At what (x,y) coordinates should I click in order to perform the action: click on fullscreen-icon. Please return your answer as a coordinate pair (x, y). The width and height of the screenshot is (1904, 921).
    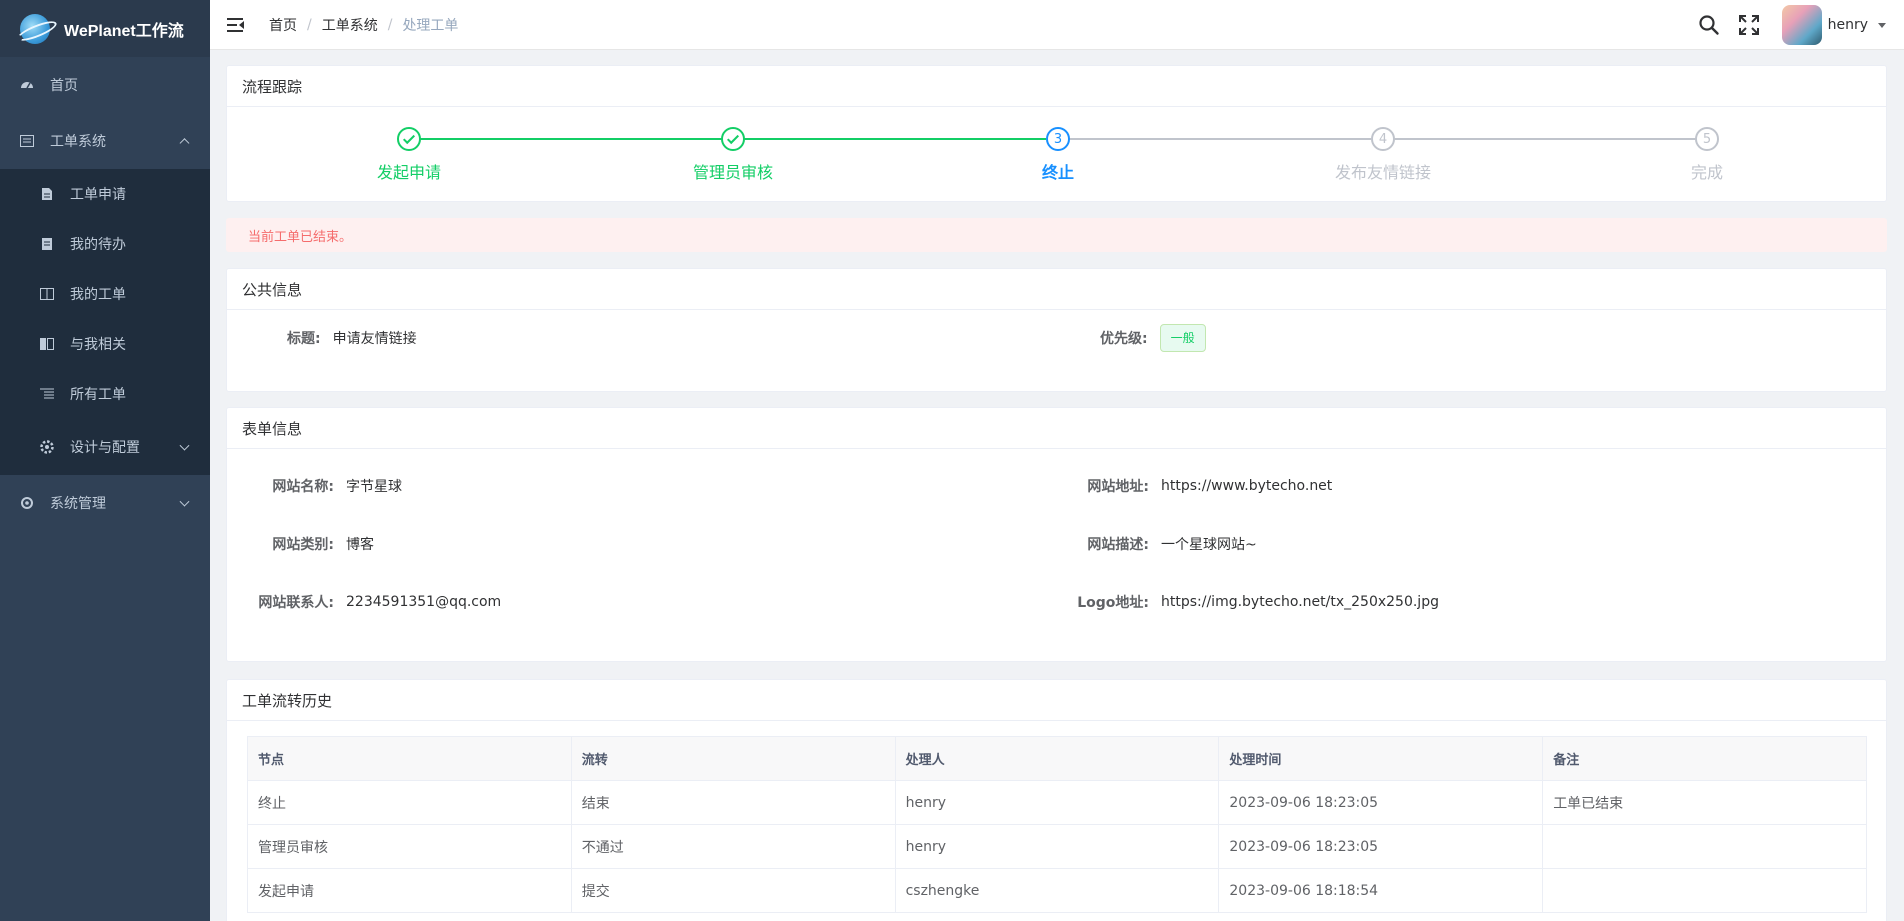
    Looking at the image, I should click on (1749, 25).